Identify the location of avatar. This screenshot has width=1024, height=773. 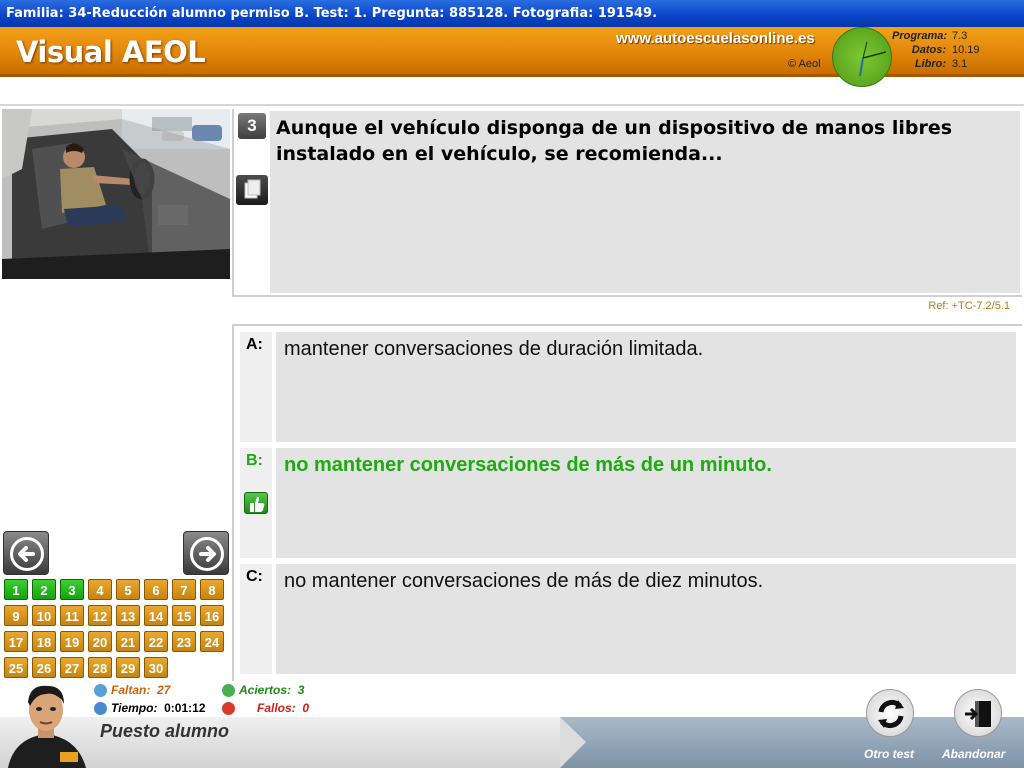
(47, 725).